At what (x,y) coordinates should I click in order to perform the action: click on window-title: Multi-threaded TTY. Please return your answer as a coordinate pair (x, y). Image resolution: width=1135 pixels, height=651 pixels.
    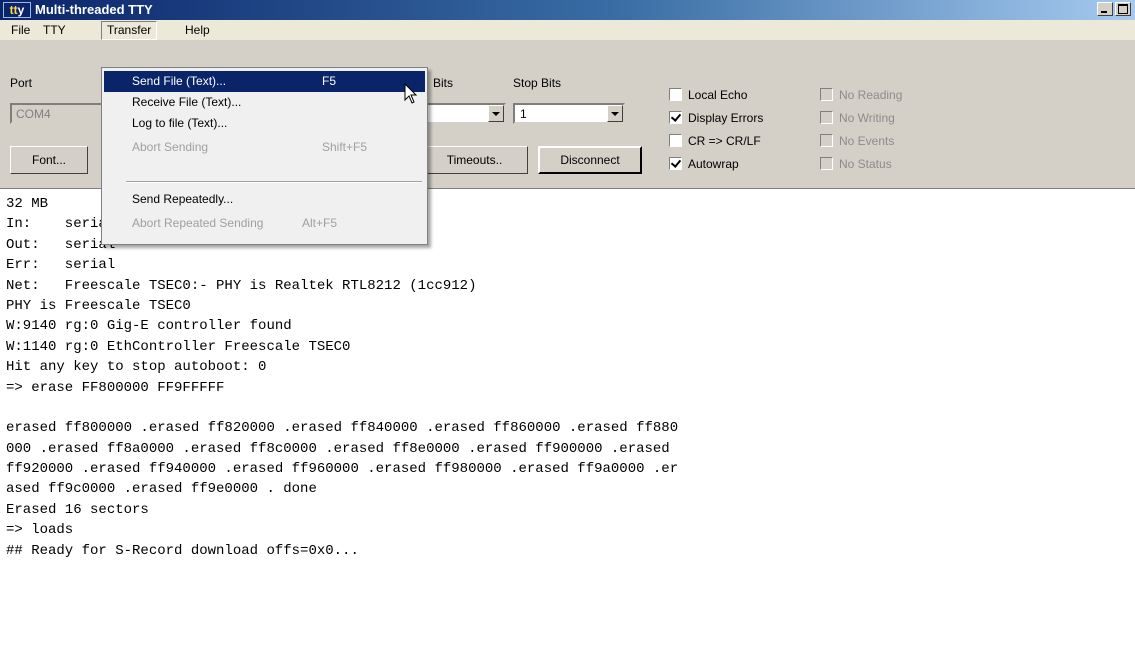
    Looking at the image, I should click on (94, 9).